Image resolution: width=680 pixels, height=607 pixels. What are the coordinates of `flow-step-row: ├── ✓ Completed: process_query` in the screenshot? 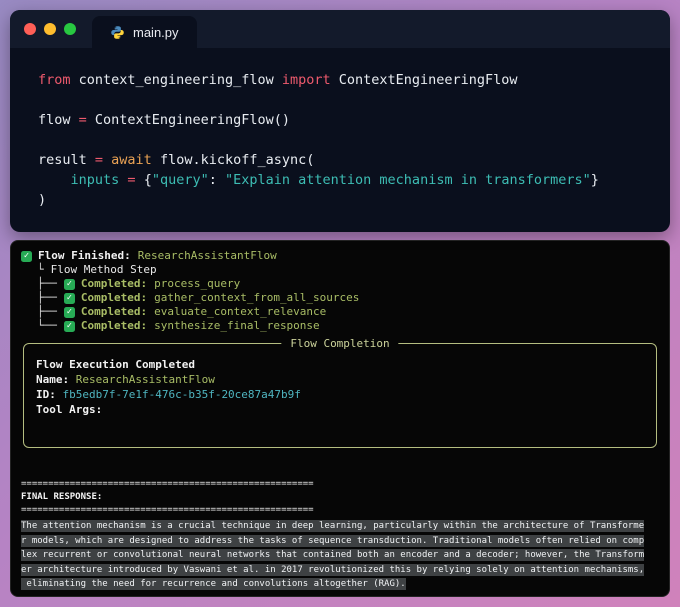 It's located at (340, 284).